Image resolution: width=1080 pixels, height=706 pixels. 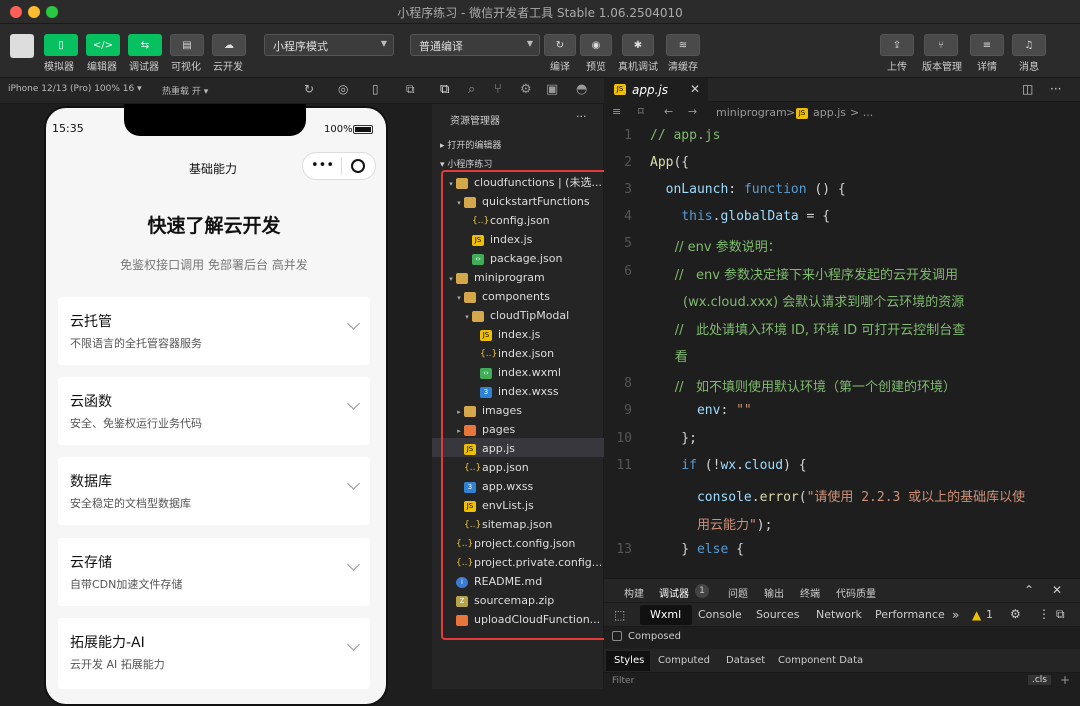 I want to click on code-line: console.error("请使用 2.2.3 或以上的基础库以使, so click(x=861, y=497).